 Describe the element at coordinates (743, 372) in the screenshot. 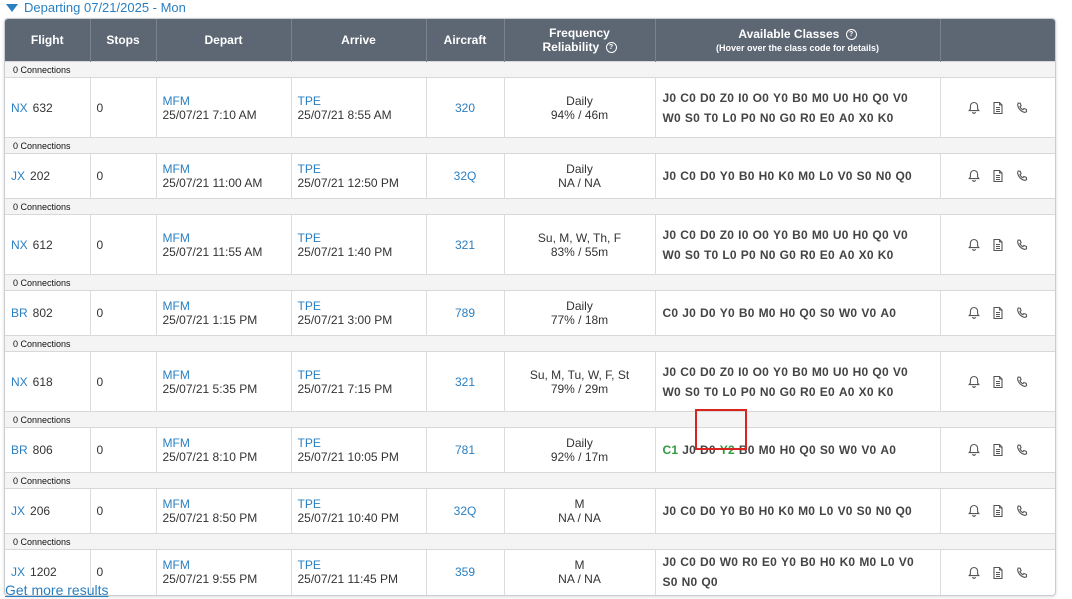

I see `class-code: I0` at that location.